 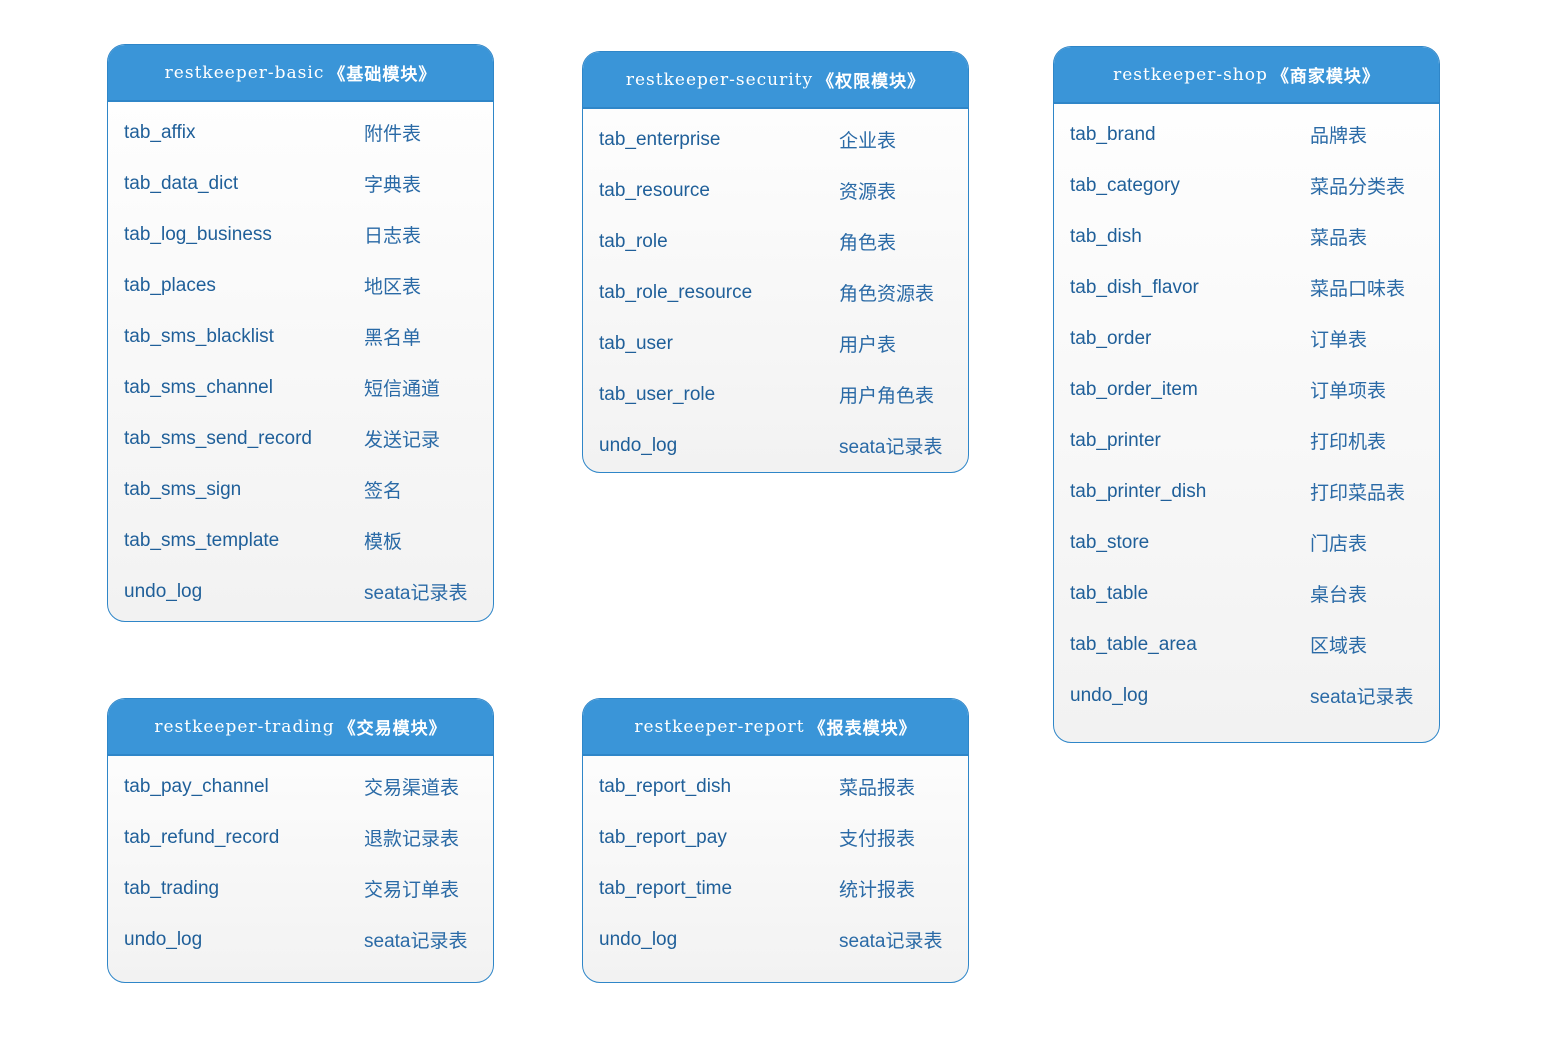 What do you see at coordinates (1134, 287) in the screenshot?
I see `table-name: tab_dish_flavor` at bounding box center [1134, 287].